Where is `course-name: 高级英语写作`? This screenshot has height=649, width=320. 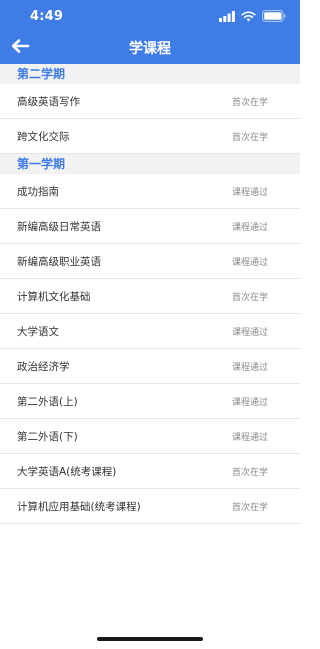
course-name: 高级英语写作 is located at coordinates (48, 101).